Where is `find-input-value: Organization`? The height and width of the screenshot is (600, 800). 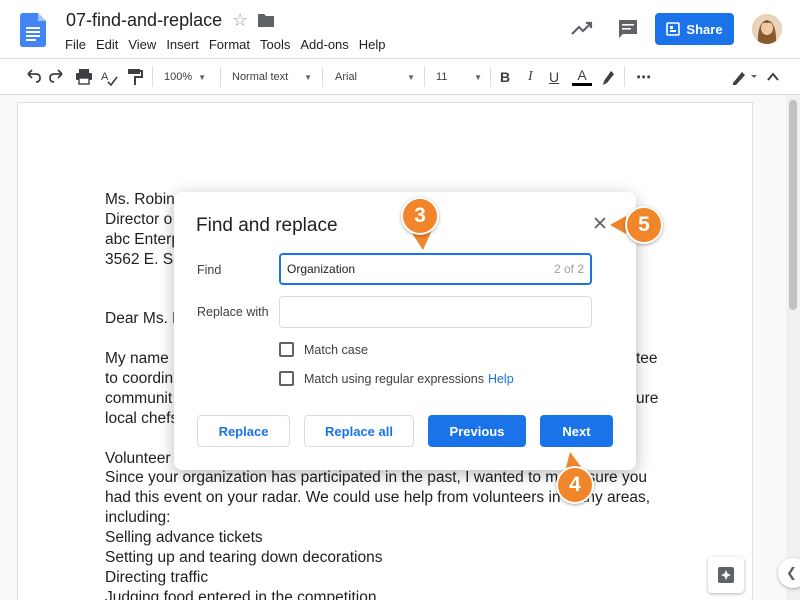
find-input-value: Organization is located at coordinates (321, 269).